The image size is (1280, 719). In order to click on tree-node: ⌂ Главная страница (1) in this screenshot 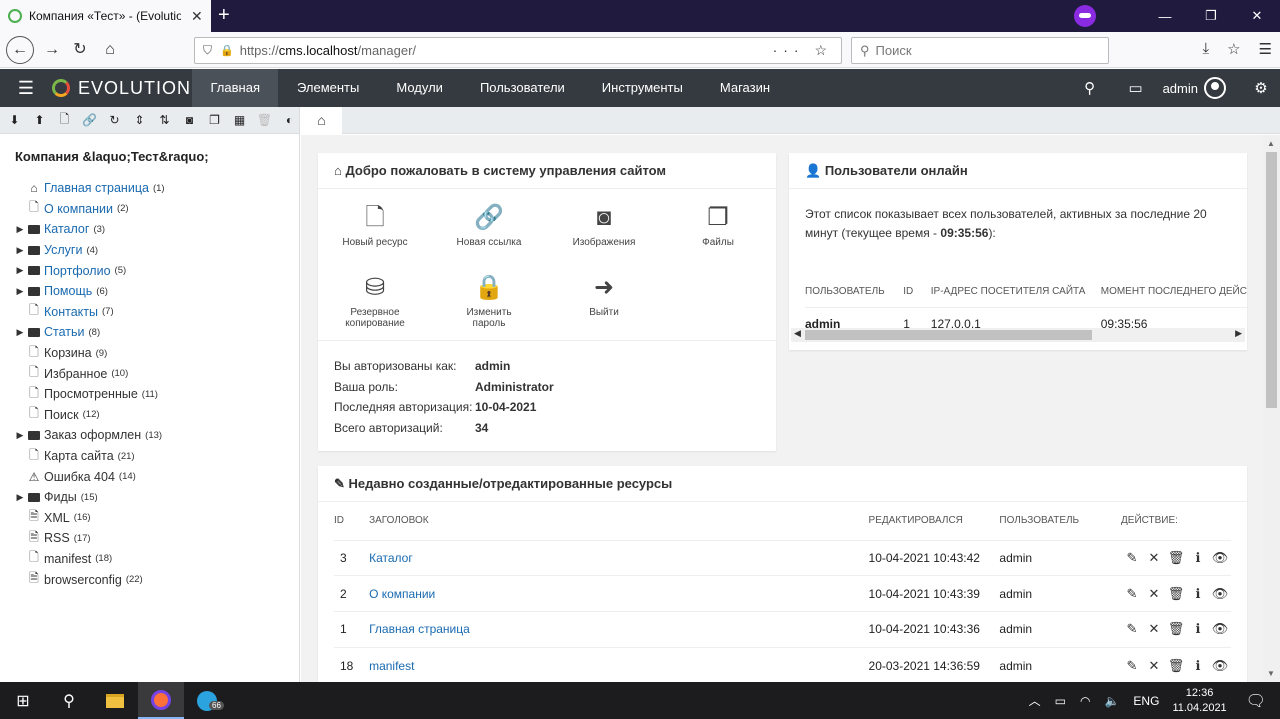, I will do `click(149, 188)`.